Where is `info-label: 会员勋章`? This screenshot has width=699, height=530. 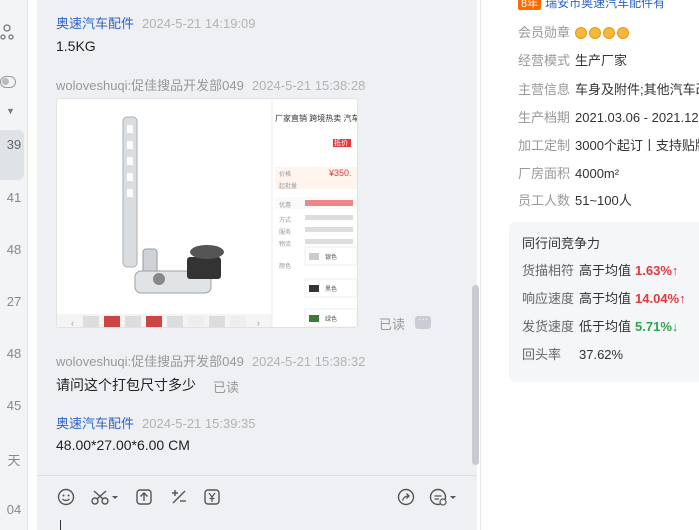
info-label: 会员勋章 is located at coordinates (544, 32).